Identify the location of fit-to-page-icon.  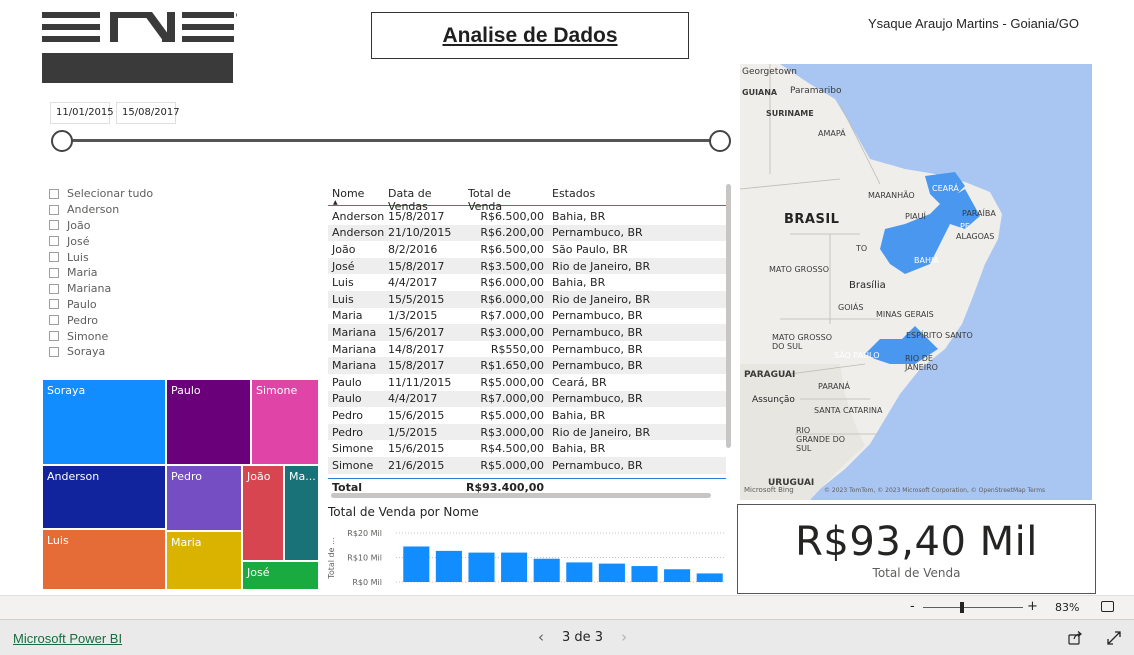
(1107, 606).